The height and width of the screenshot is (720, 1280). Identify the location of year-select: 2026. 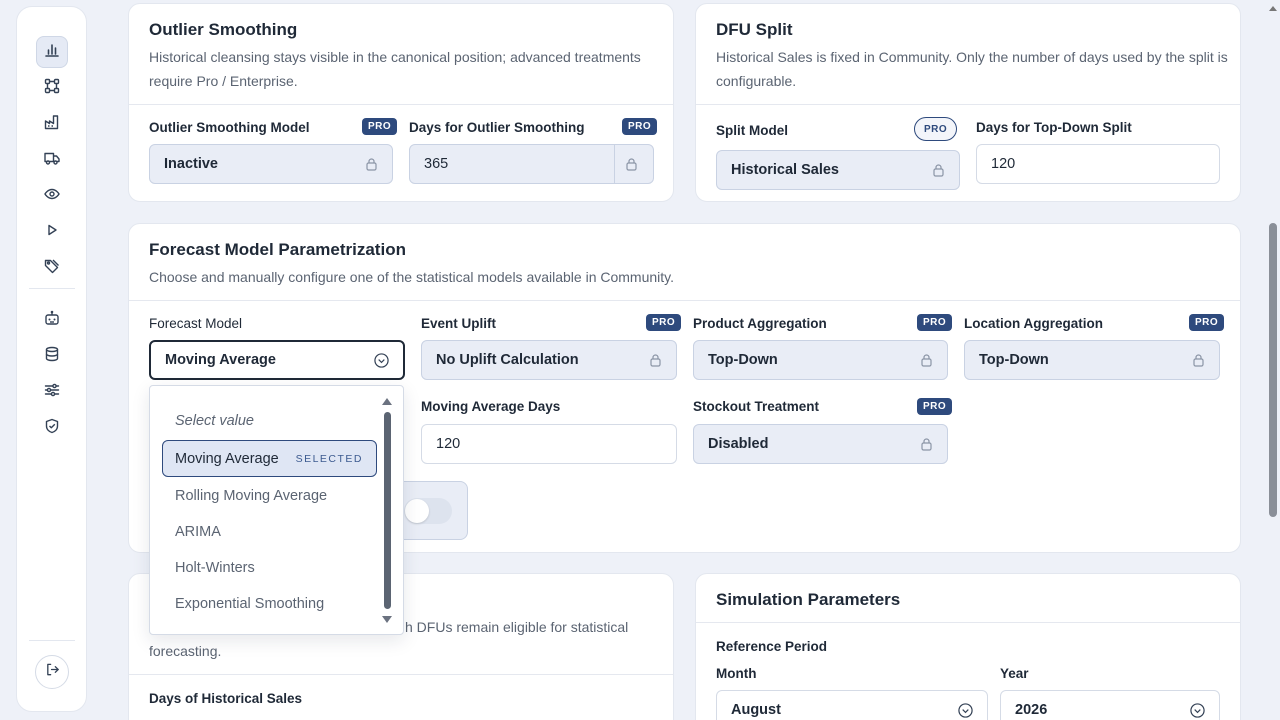
(1110, 705).